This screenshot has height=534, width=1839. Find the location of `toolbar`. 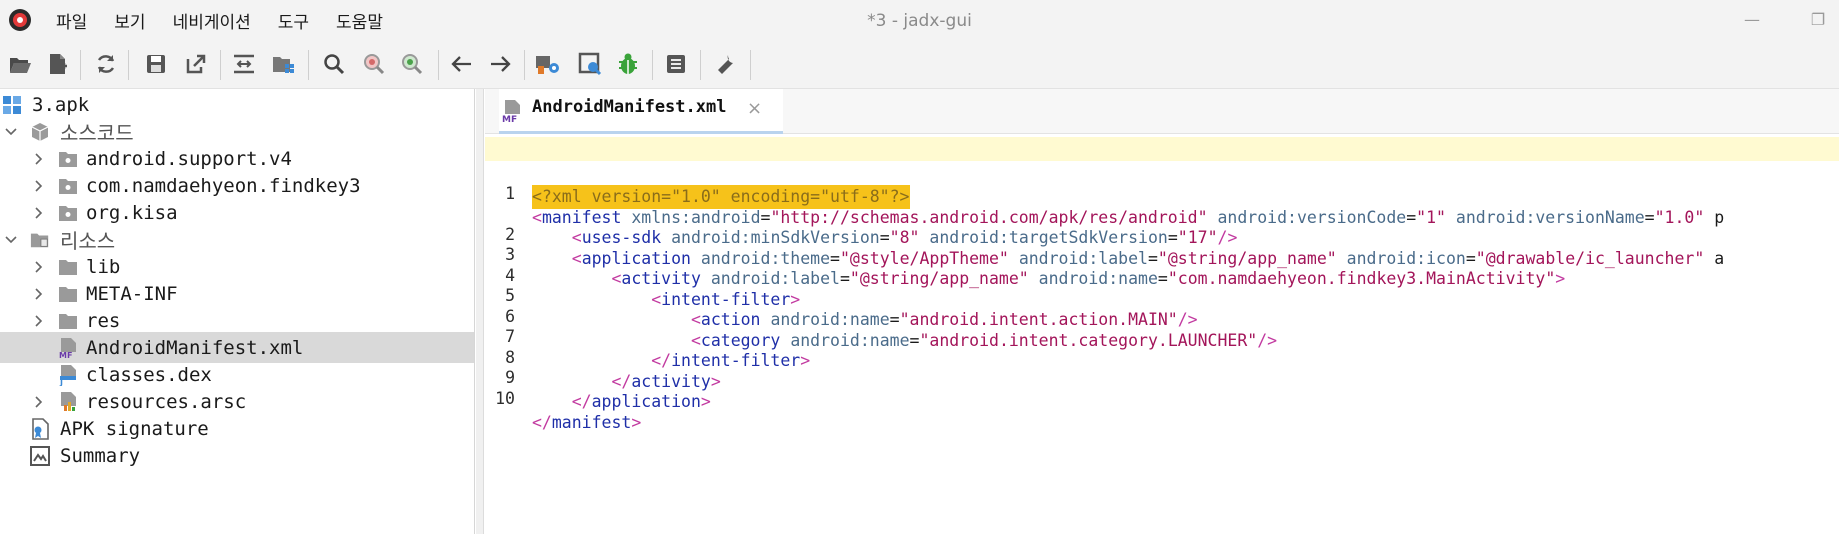

toolbar is located at coordinates (919, 64).